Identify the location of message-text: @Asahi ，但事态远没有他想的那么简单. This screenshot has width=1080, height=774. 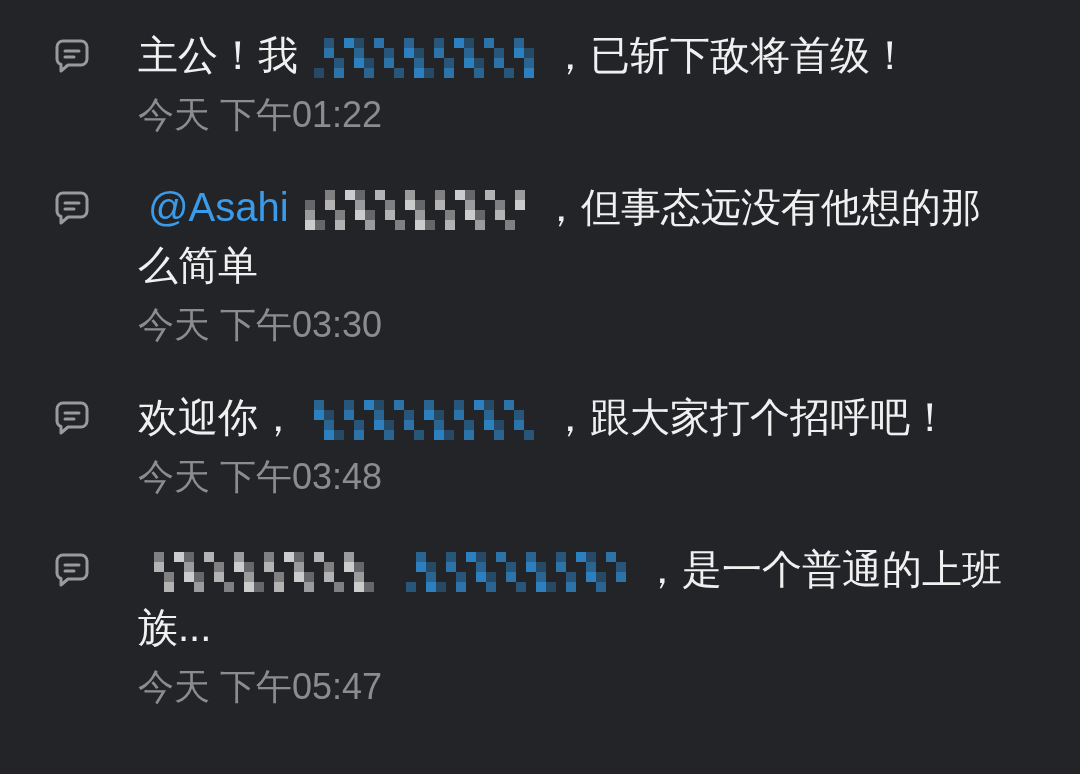
(560, 236).